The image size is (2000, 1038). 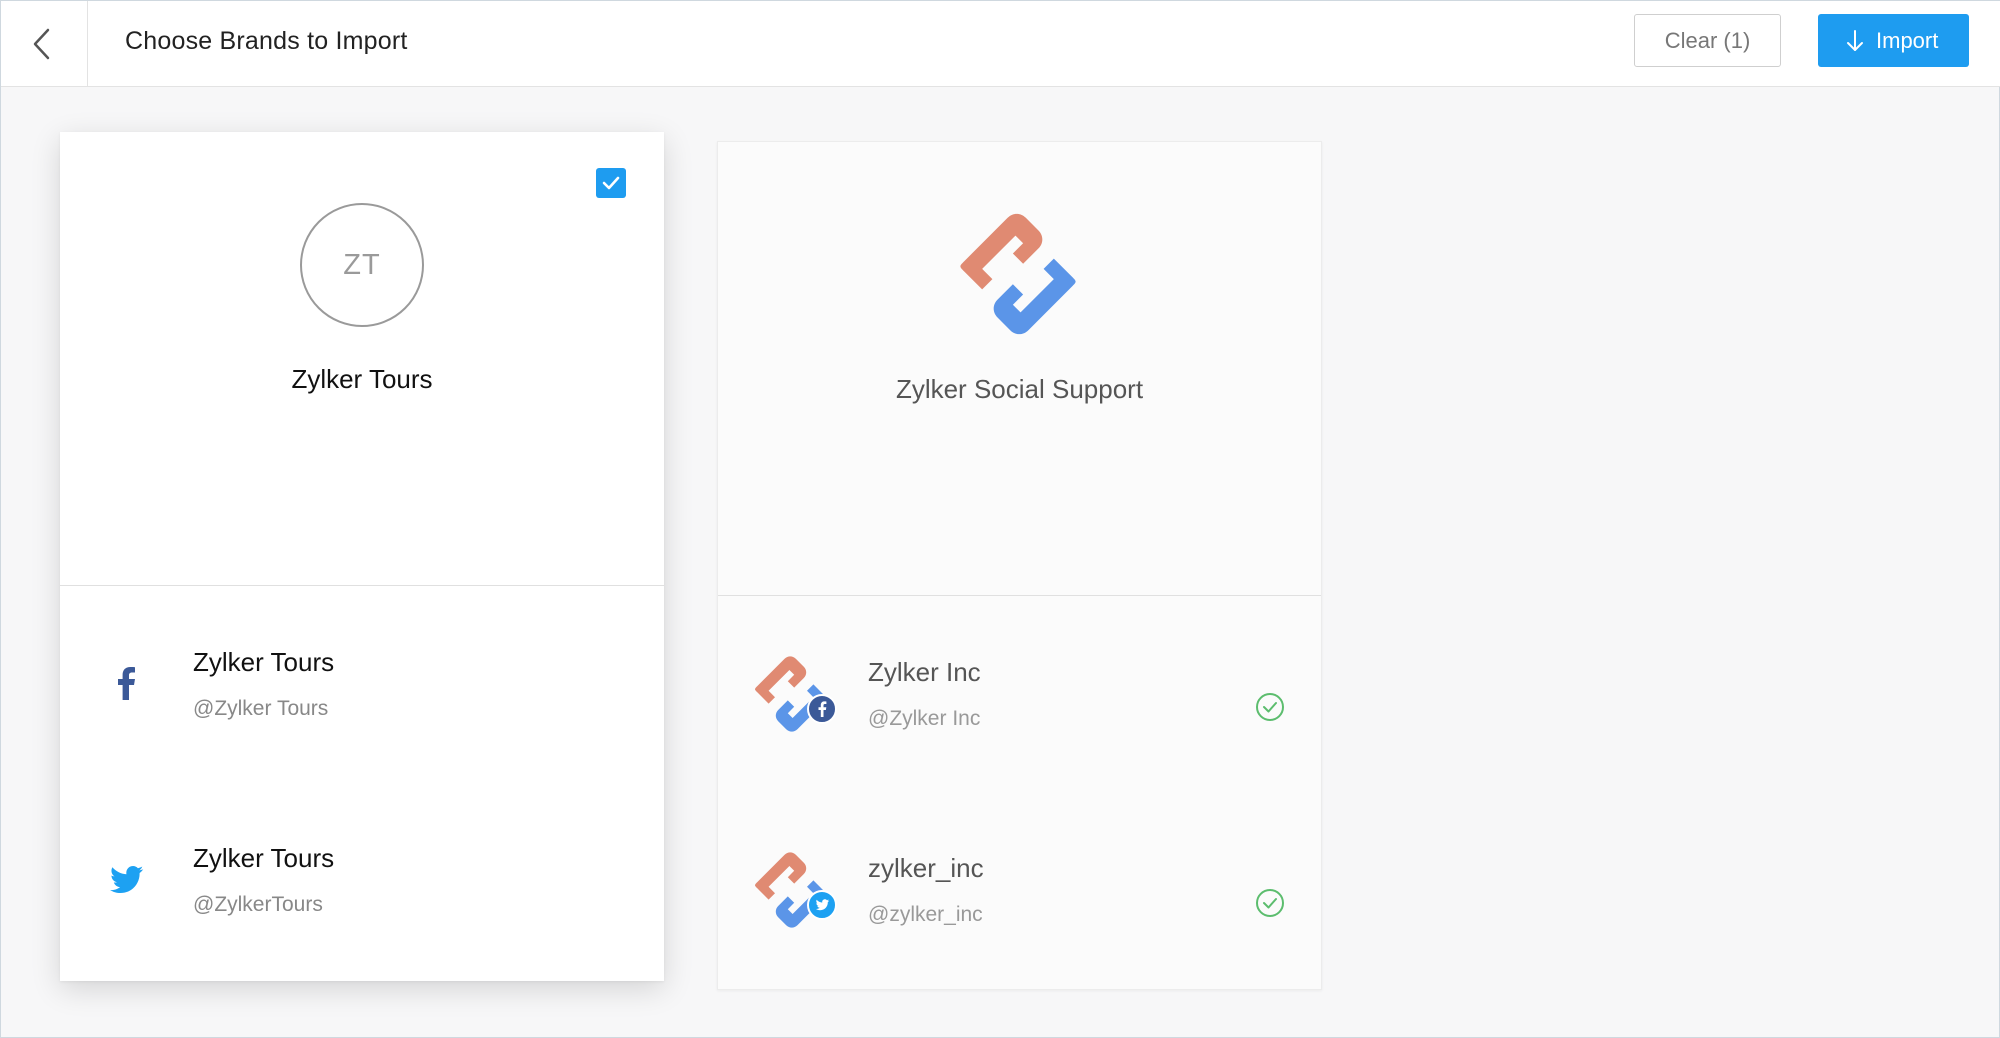 What do you see at coordinates (1019, 868) in the screenshot?
I see `account-item-twitter: zylker_inc @zylker_inc` at bounding box center [1019, 868].